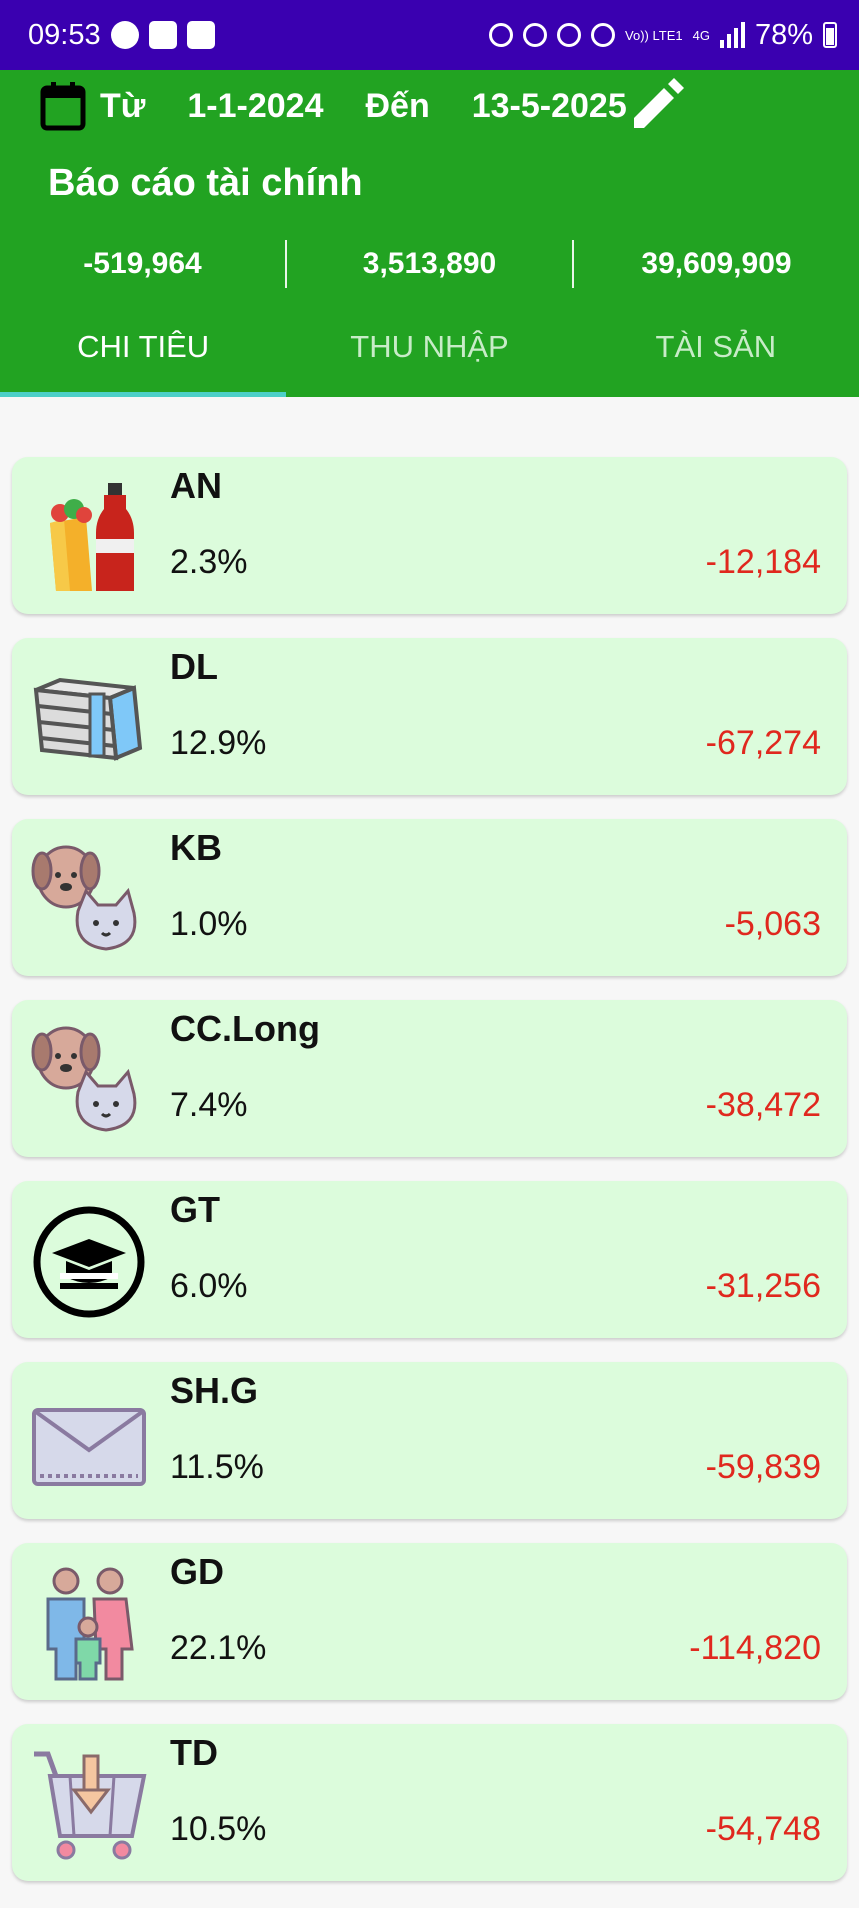 The height and width of the screenshot is (1908, 859). I want to click on category-card-an: AN 2.3% -12,184, so click(429, 535).